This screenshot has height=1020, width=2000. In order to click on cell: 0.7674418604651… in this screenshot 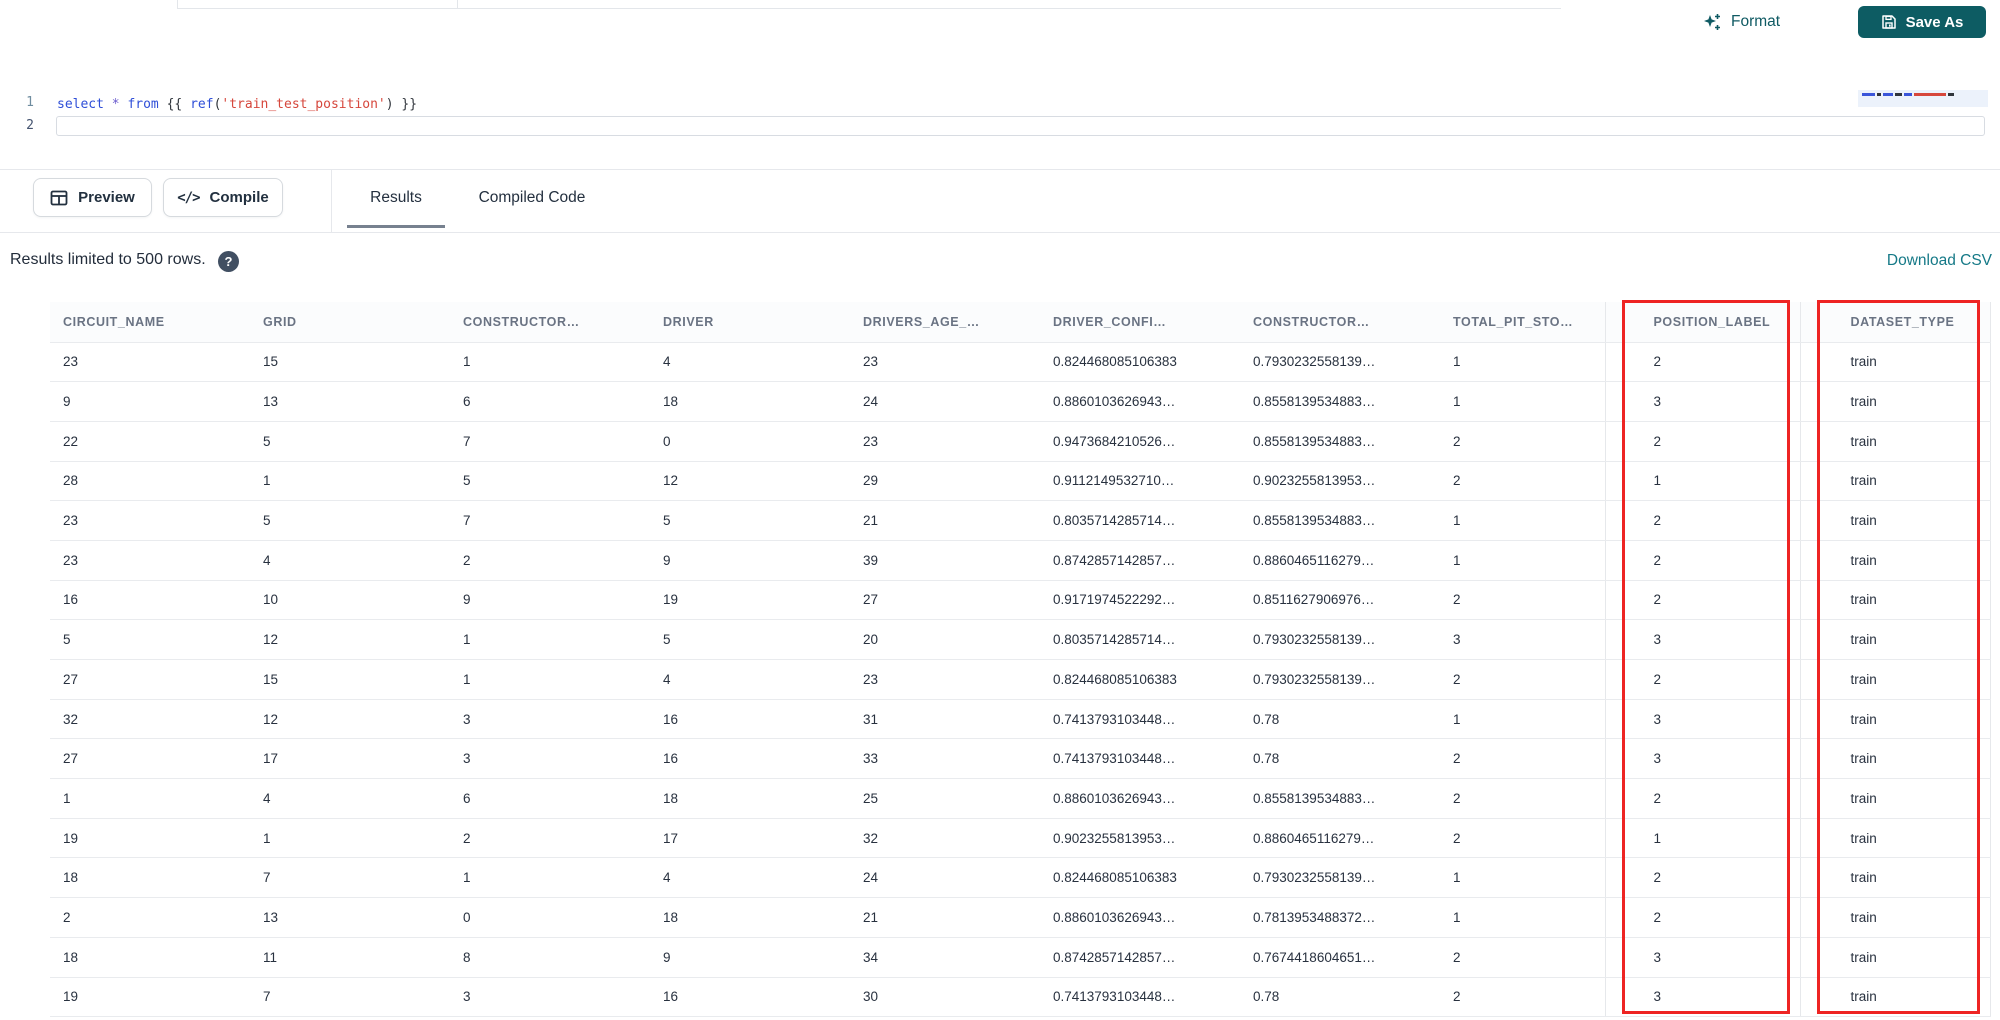, I will do `click(1340, 957)`.